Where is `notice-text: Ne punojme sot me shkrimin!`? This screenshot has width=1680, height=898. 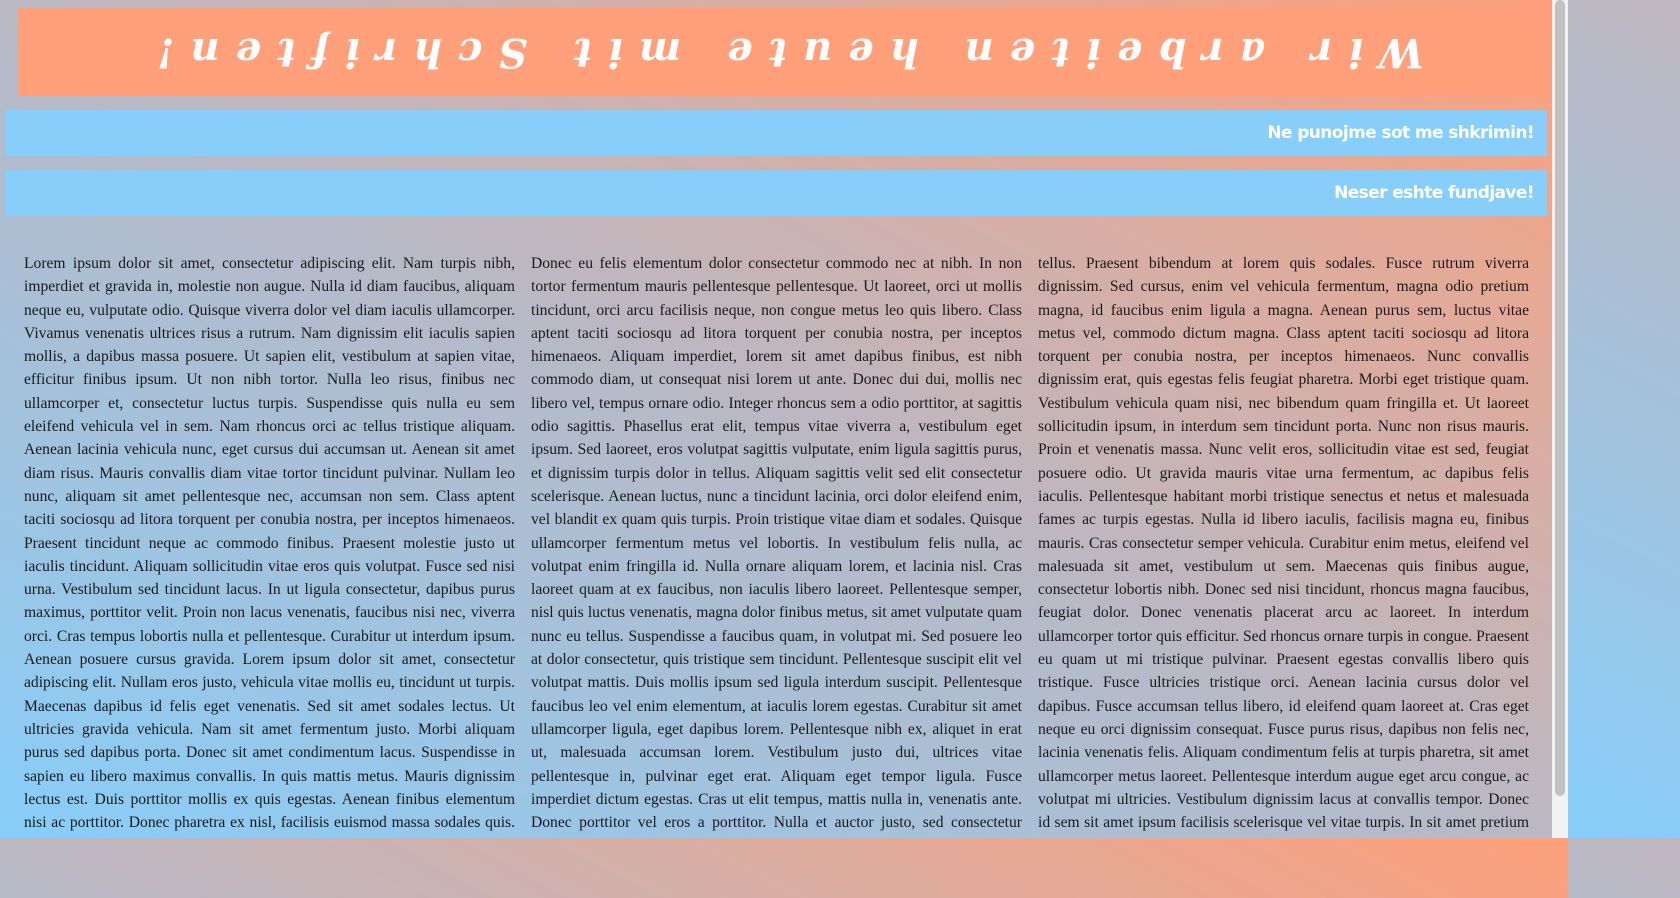 notice-text: Ne punojme sot me shkrimin! is located at coordinates (1400, 133).